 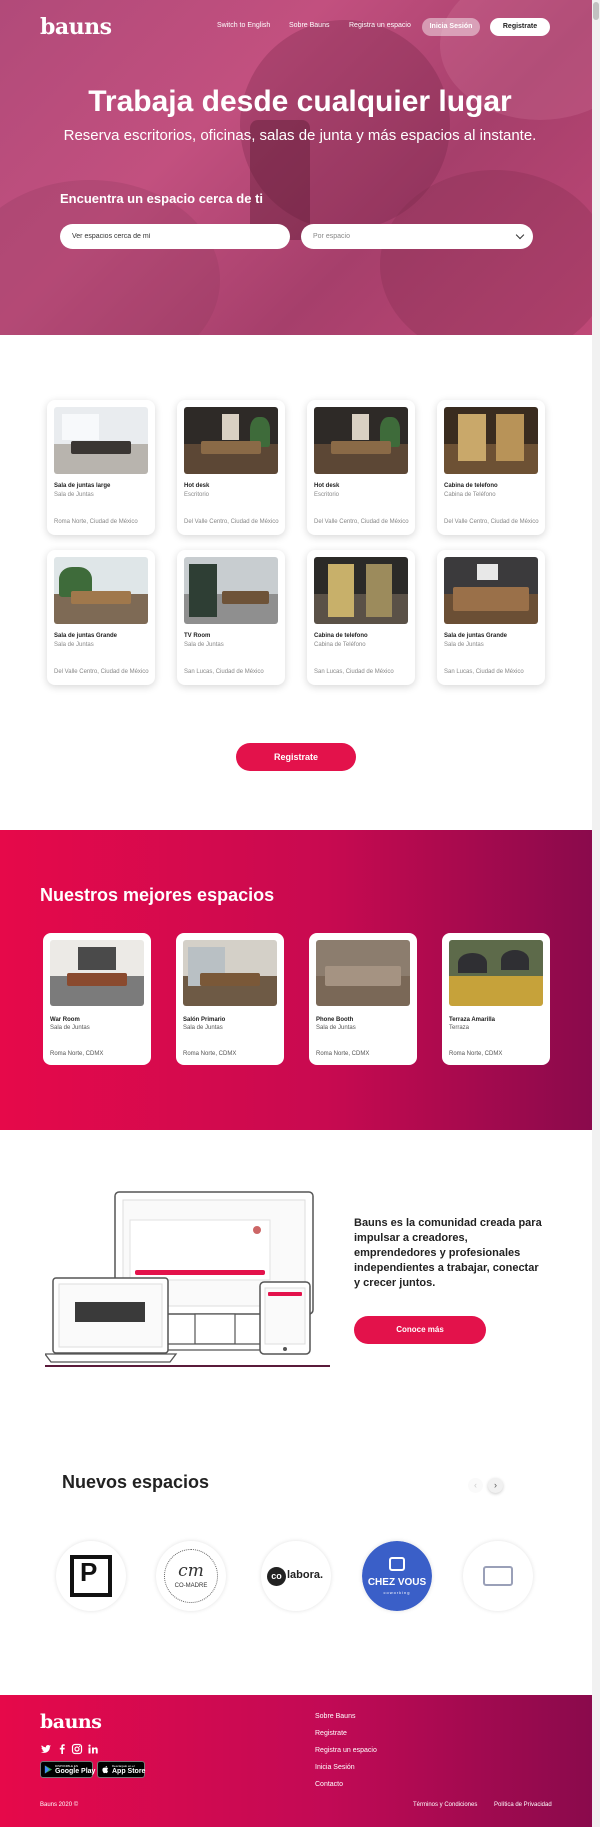 What do you see at coordinates (309, 25) in the screenshot?
I see `about-link: Sobre Bauns` at bounding box center [309, 25].